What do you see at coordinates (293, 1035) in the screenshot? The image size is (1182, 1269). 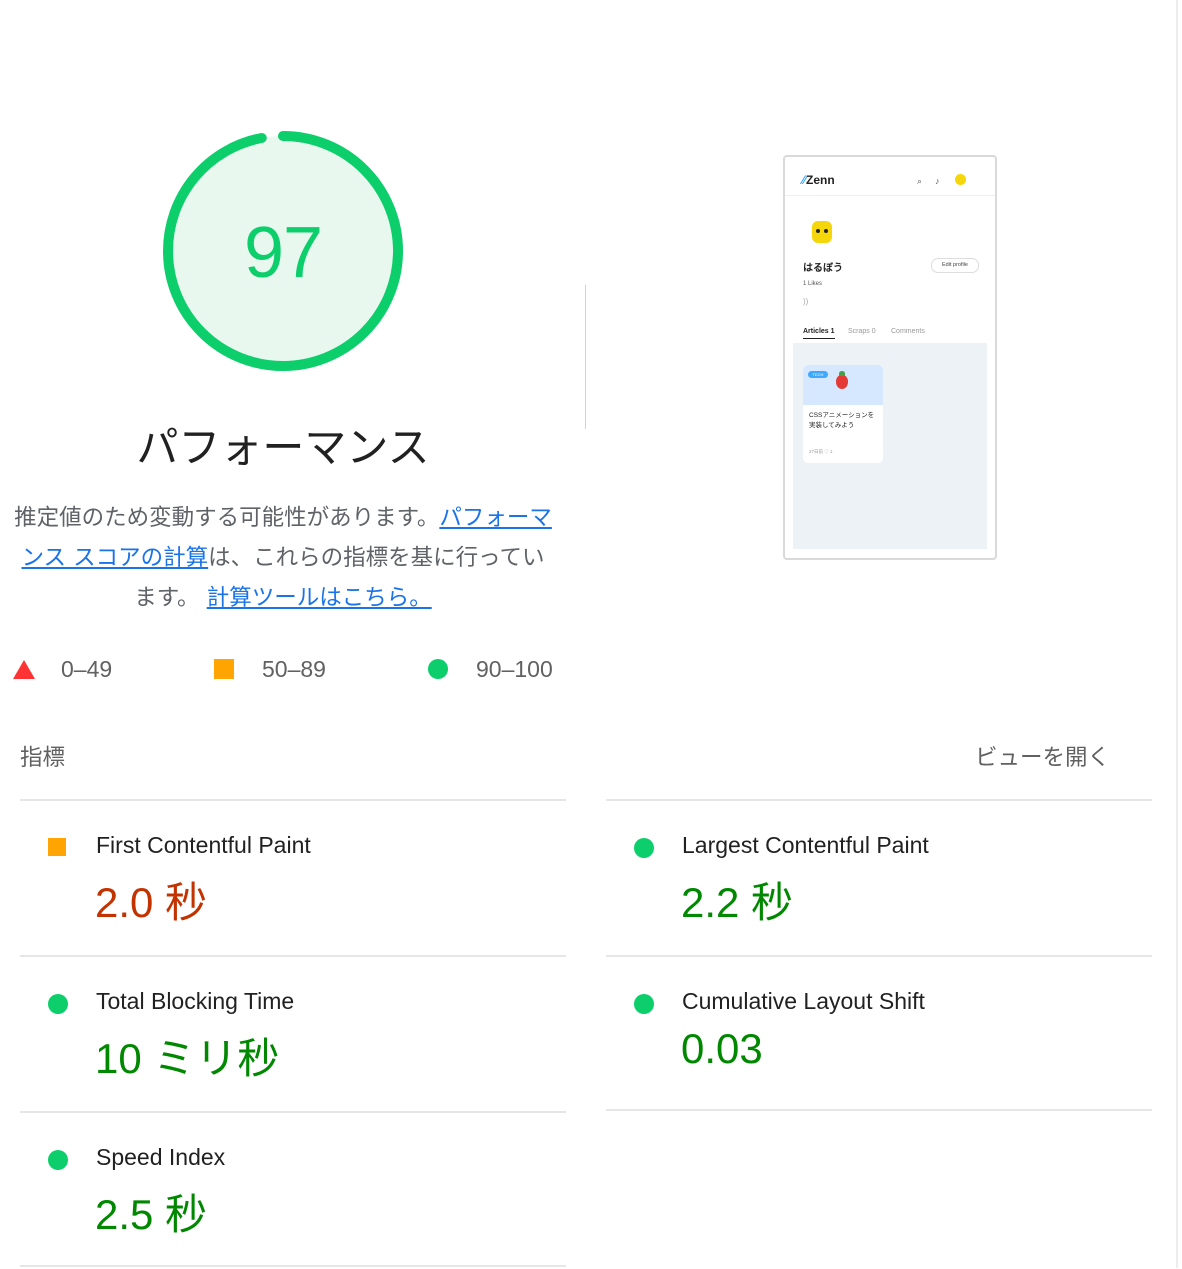 I see `metric-total-blocking-time: Total Blocking Time 10 ミリ秒` at bounding box center [293, 1035].